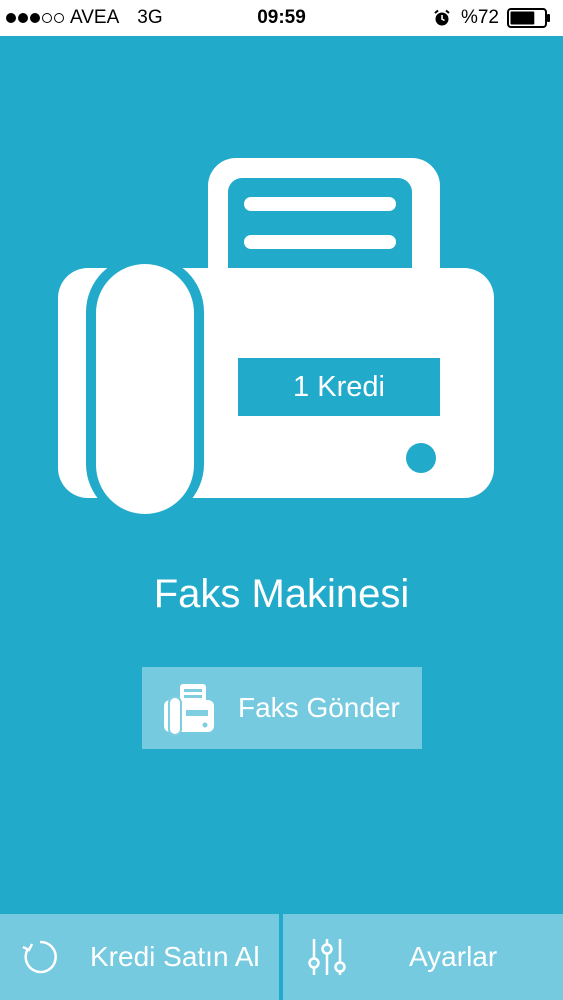  What do you see at coordinates (442, 17) in the screenshot?
I see `alarm-clock-icon` at bounding box center [442, 17].